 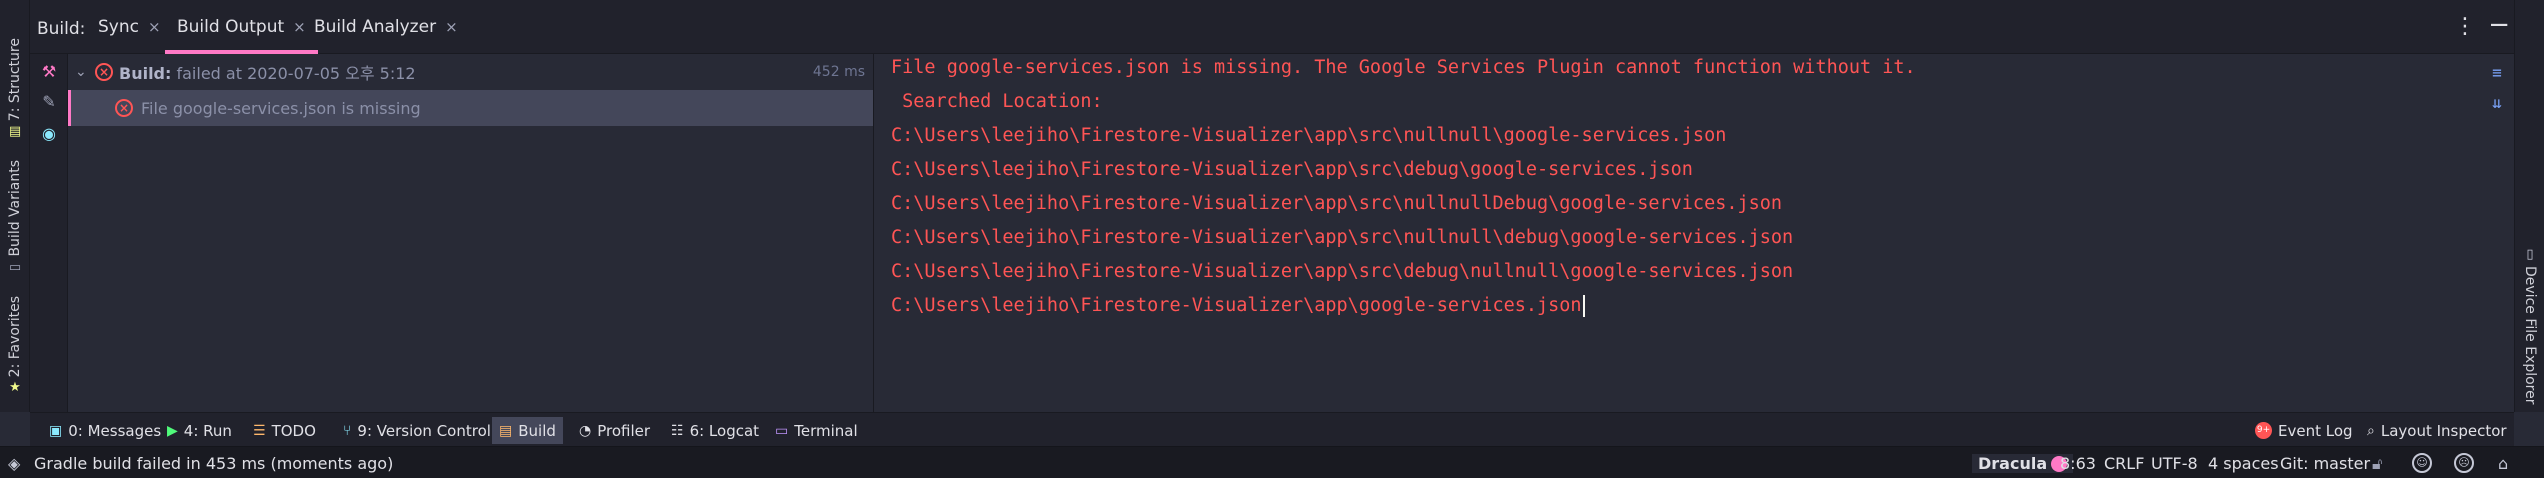 What do you see at coordinates (172, 430) in the screenshot?
I see `run-icon: ▶` at bounding box center [172, 430].